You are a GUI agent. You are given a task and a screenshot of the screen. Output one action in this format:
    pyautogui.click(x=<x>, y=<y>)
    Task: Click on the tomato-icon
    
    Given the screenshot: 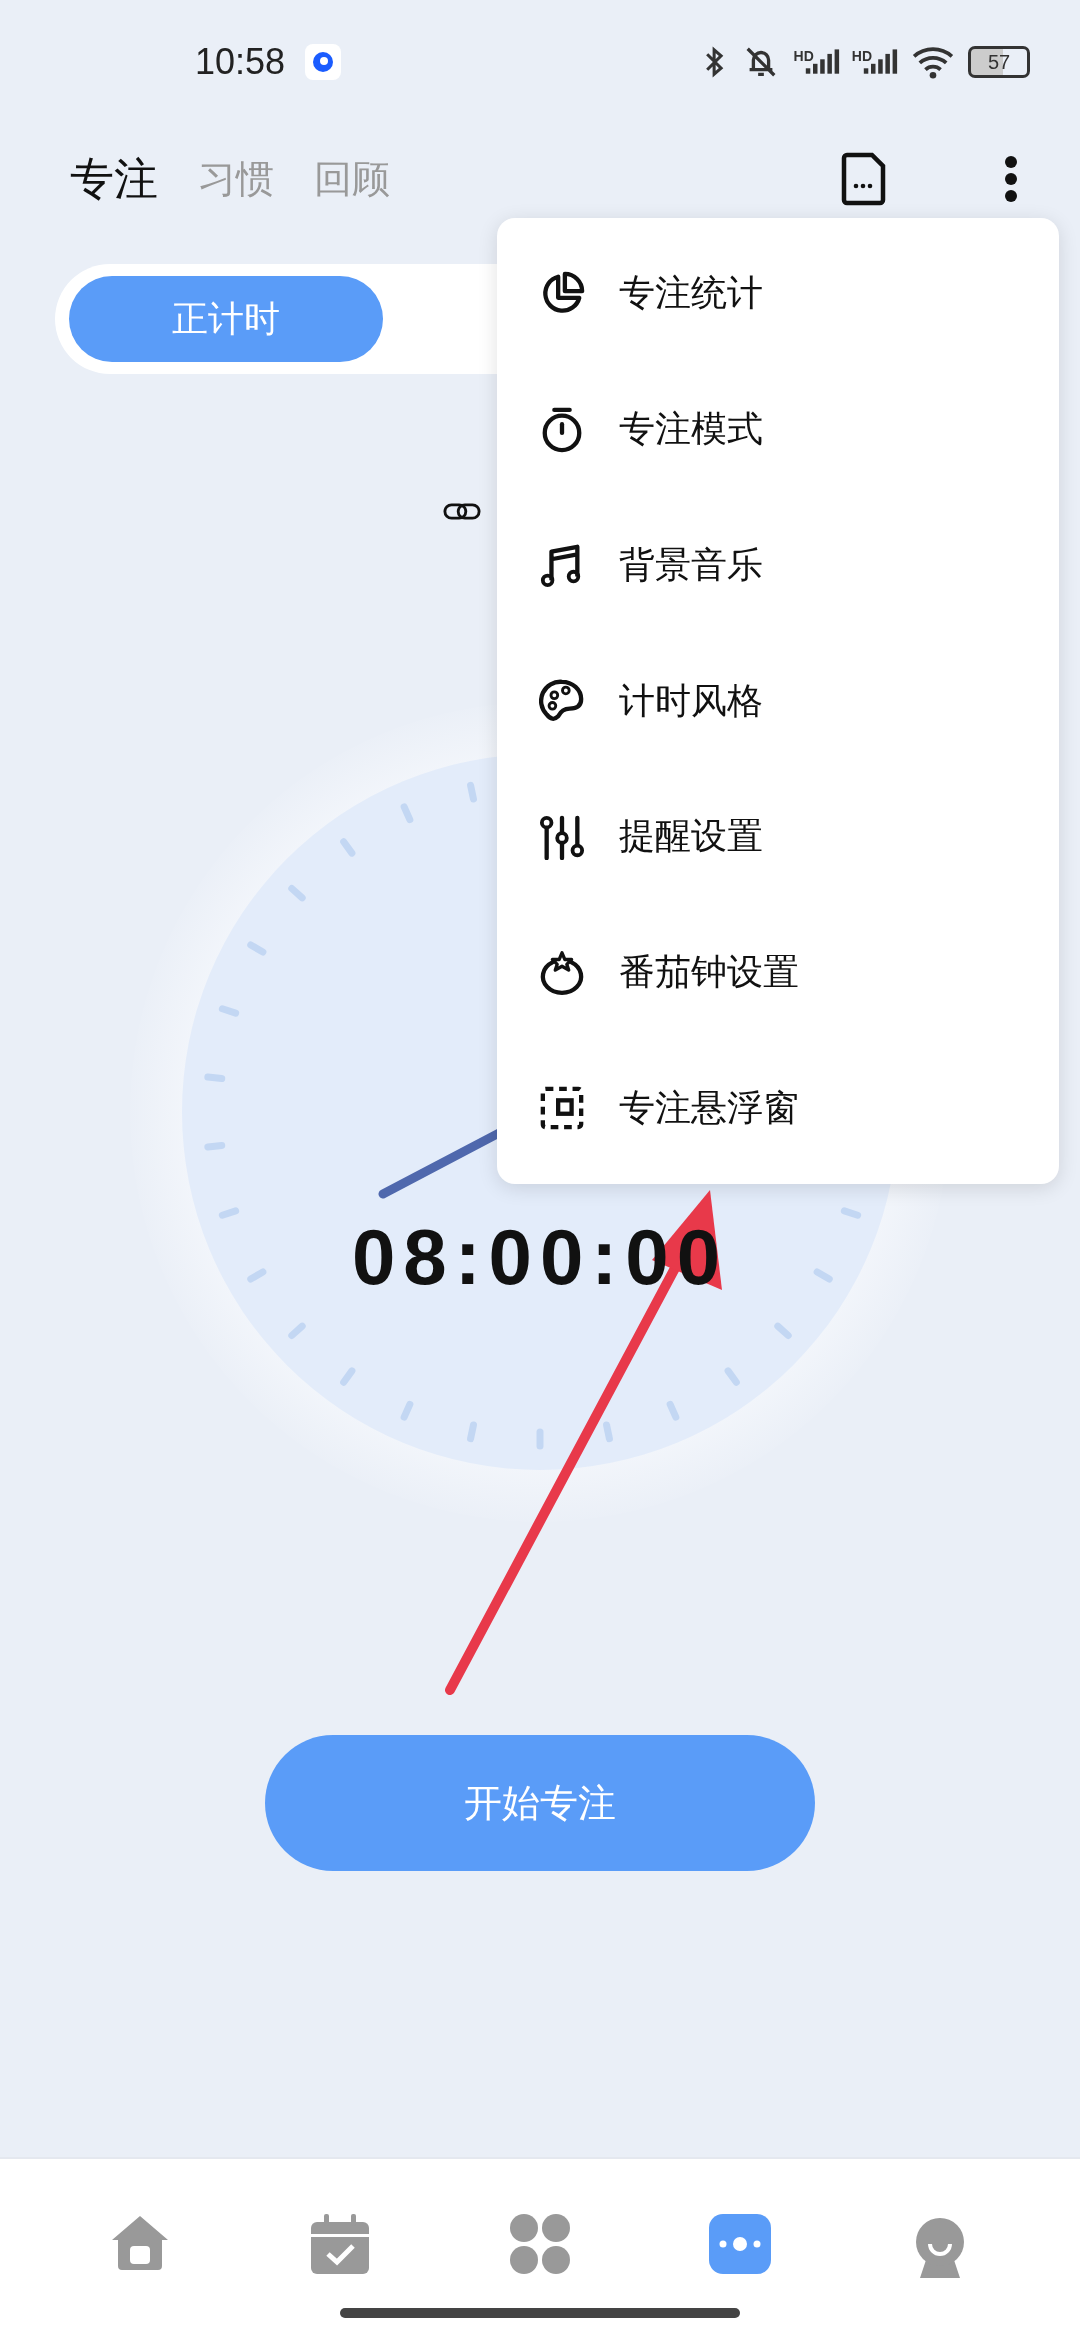 What is the action you would take?
    pyautogui.click(x=562, y=972)
    